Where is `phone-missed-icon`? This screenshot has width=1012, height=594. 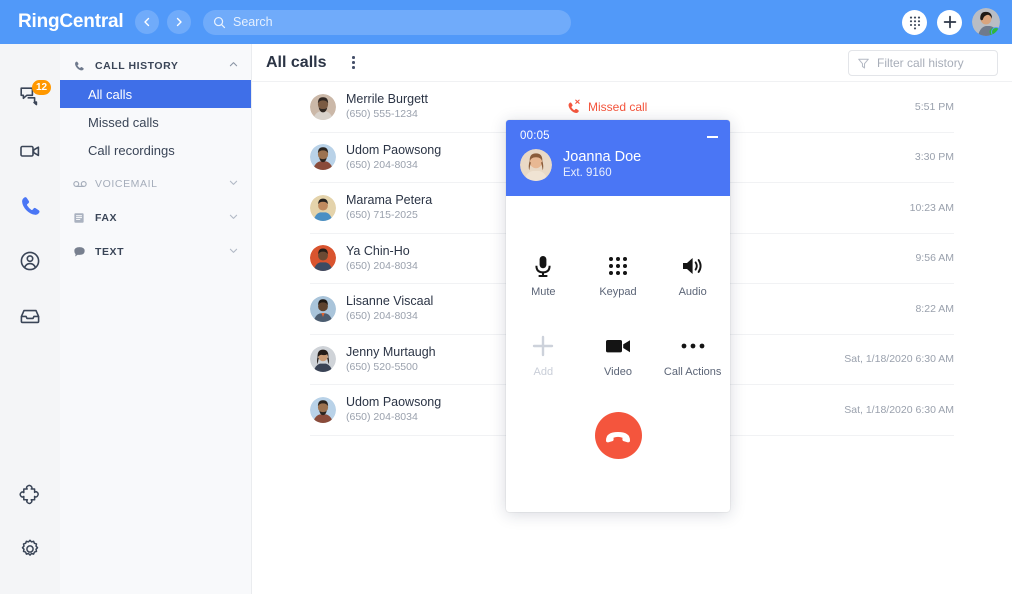 phone-missed-icon is located at coordinates (574, 106).